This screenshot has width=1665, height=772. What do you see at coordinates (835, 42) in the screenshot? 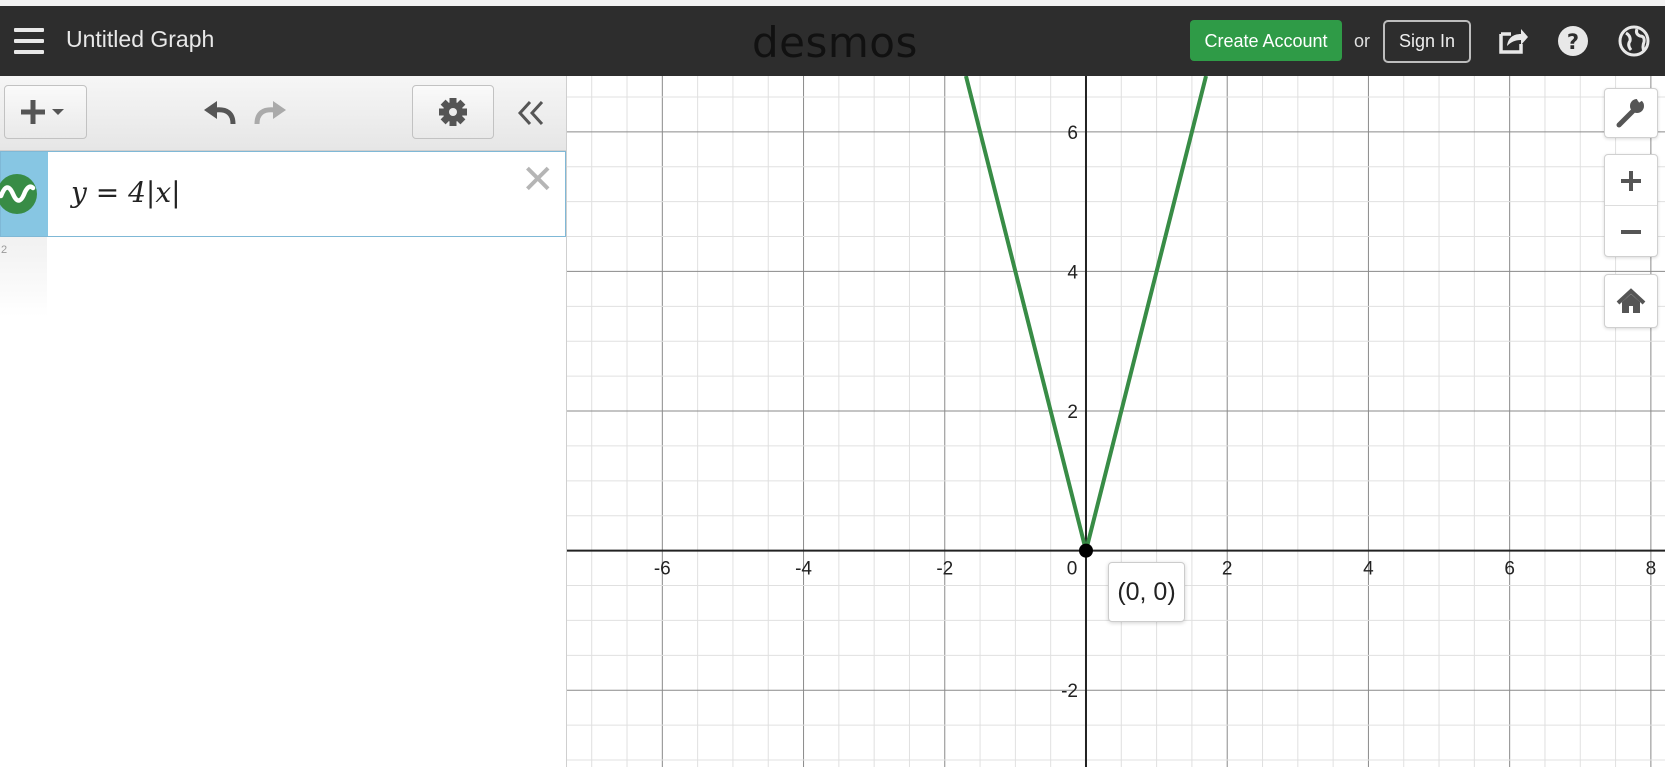
I see `desmos-logo: desmos` at bounding box center [835, 42].